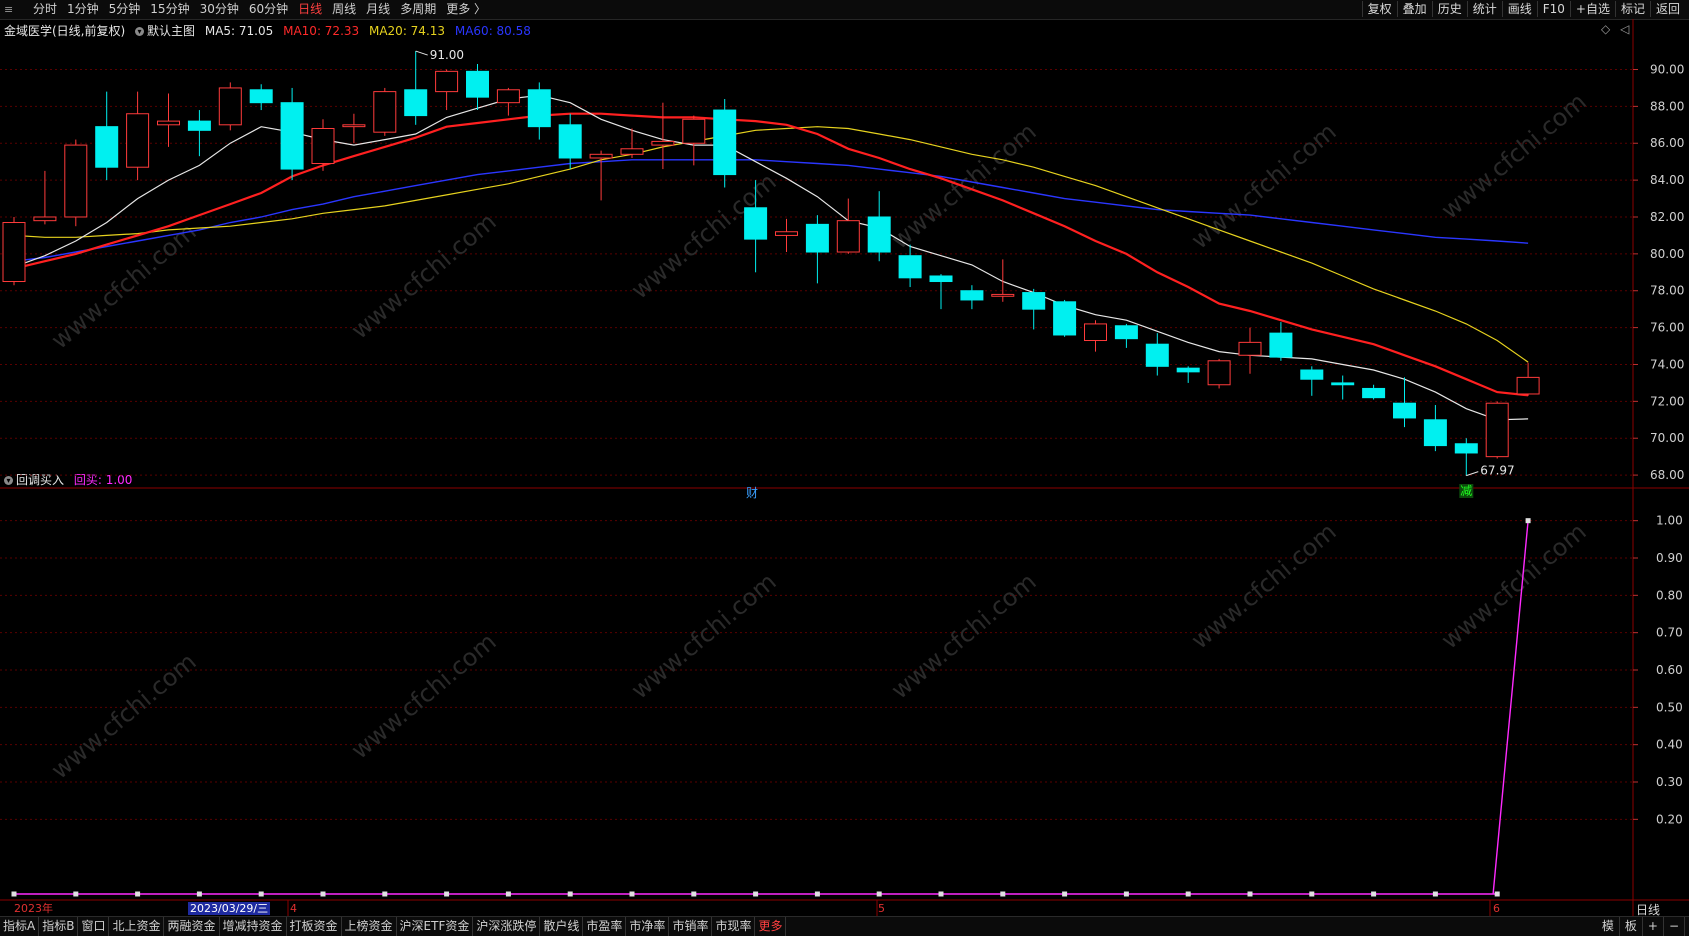 This screenshot has width=1689, height=936. Describe the element at coordinates (881, 908) in the screenshot. I see `date-label-may: 5` at that location.